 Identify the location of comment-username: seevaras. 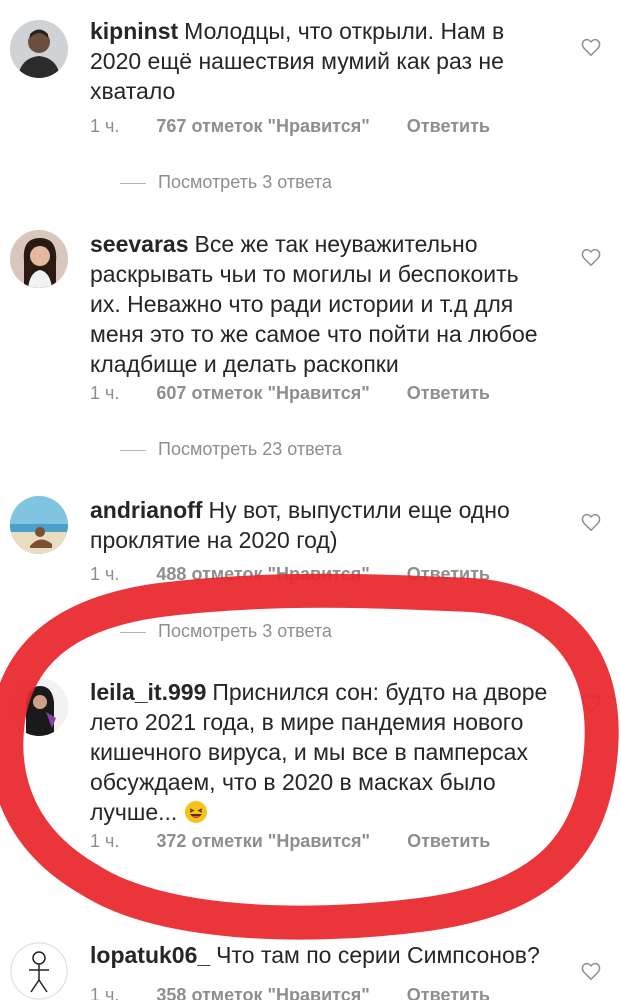
(139, 244).